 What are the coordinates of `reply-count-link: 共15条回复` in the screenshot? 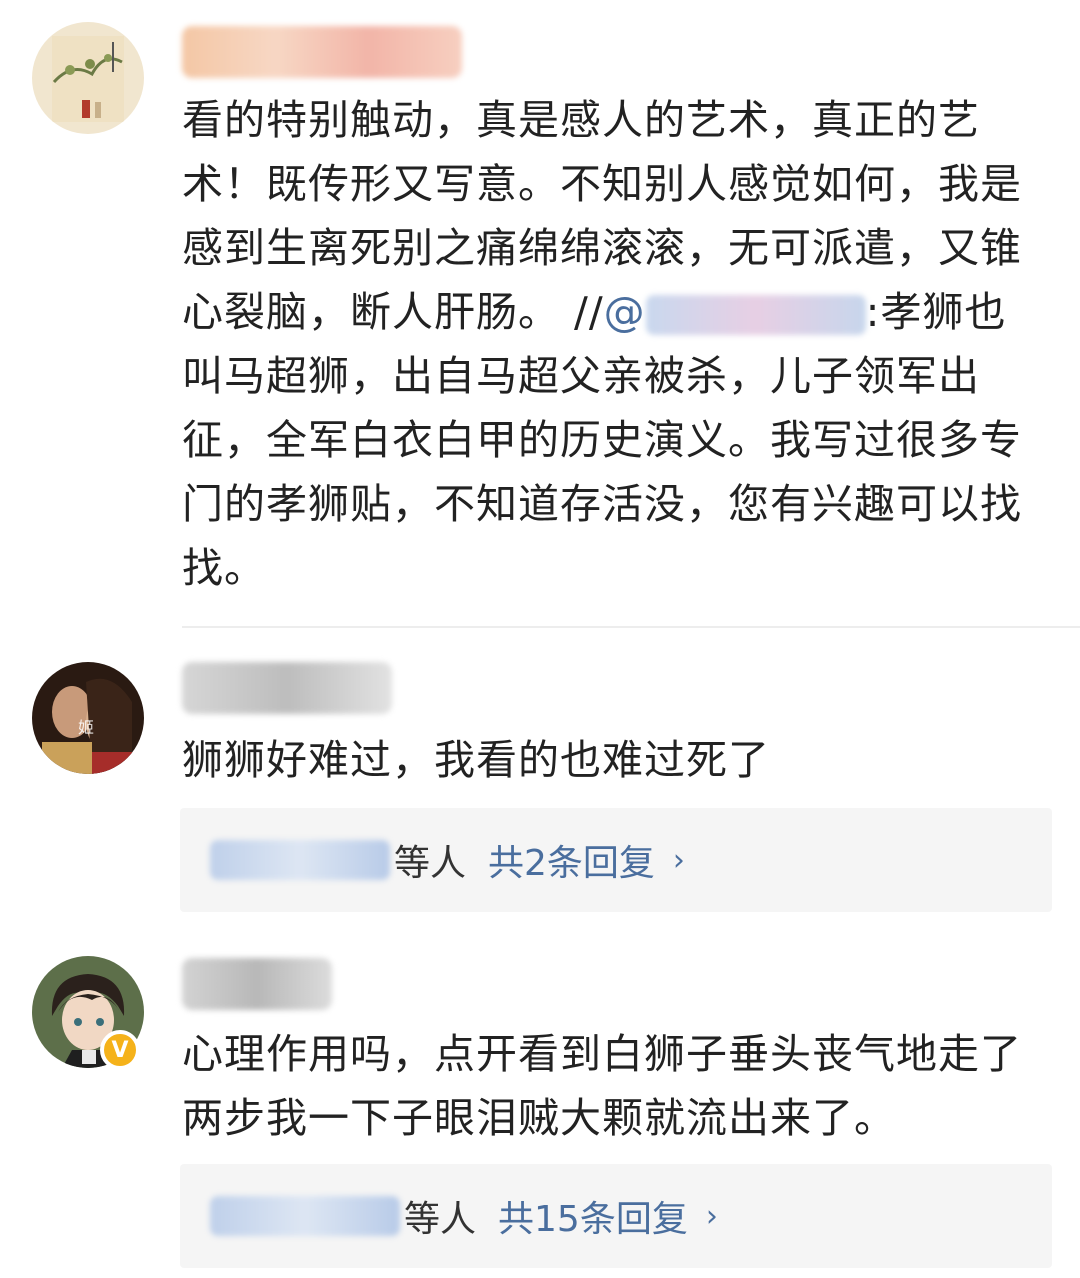 It's located at (593, 1216).